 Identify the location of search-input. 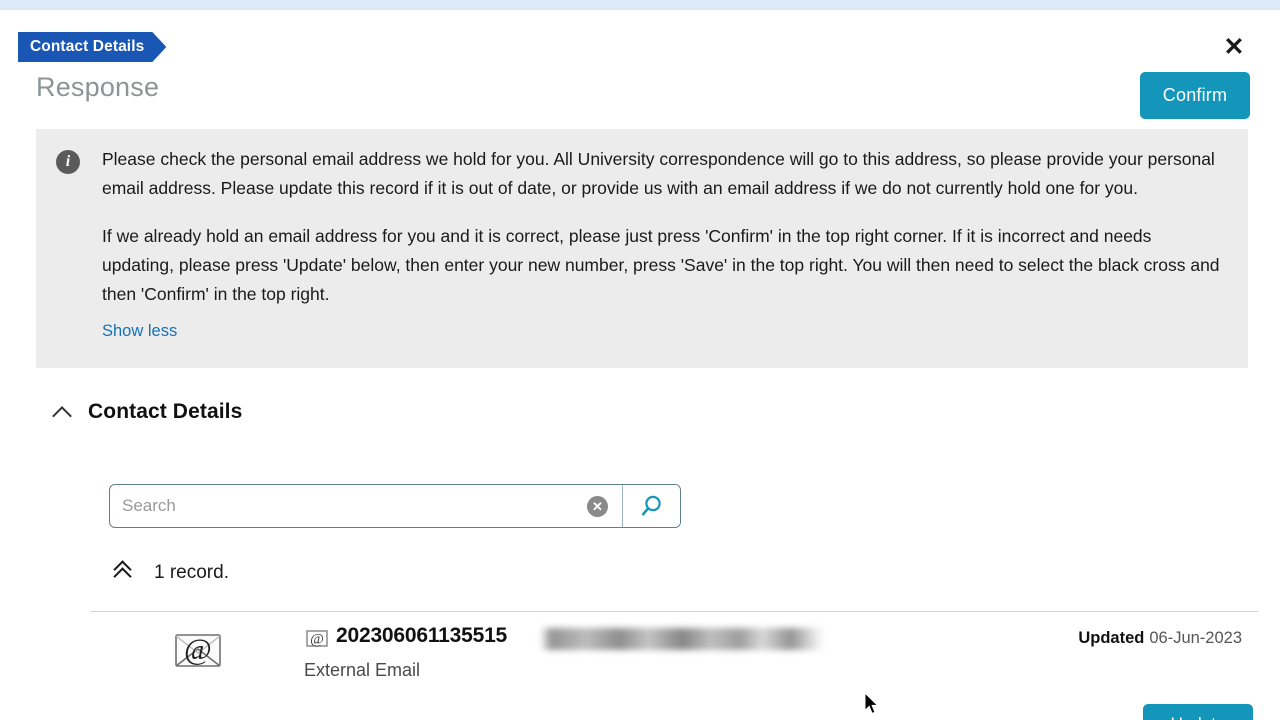
(348, 506).